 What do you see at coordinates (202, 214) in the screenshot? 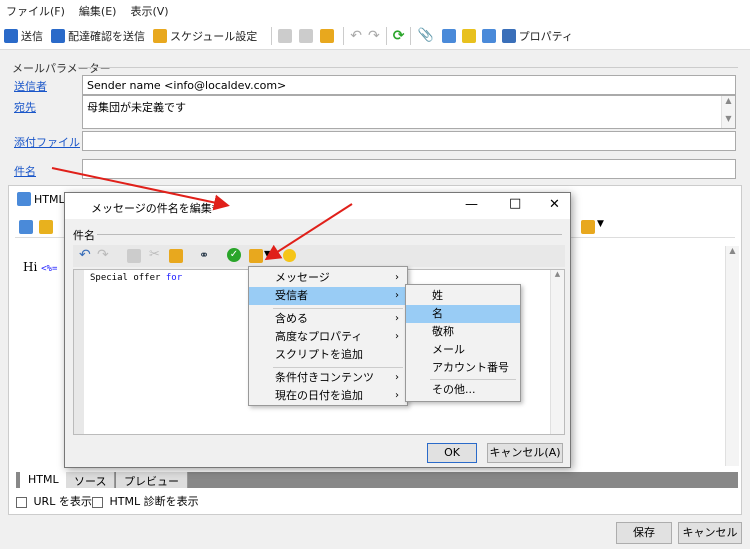
I see `annotation-arrows` at bounding box center [202, 214].